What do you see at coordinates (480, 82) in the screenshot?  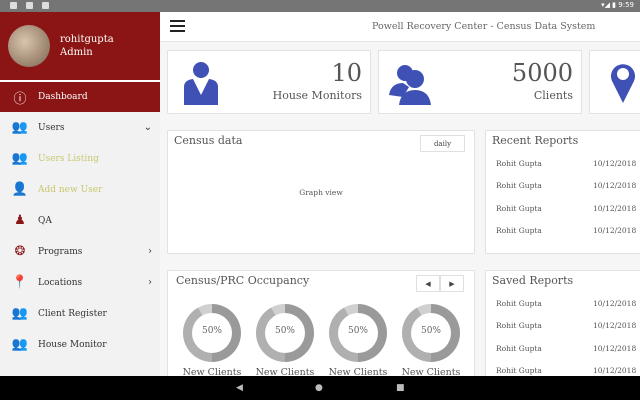 I see `stat-card-clients: 5000 Clients` at bounding box center [480, 82].